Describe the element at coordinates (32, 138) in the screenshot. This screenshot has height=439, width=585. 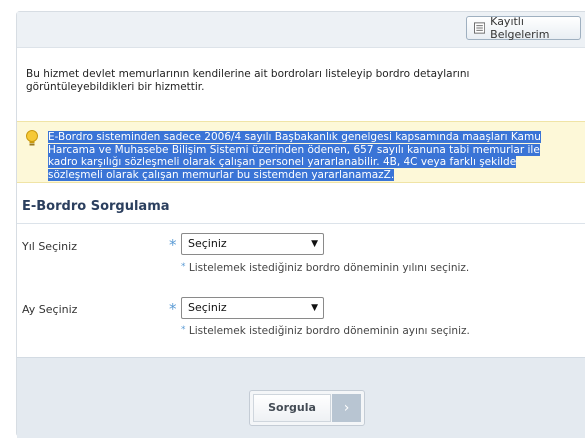
I see `lightbulb-icon` at that location.